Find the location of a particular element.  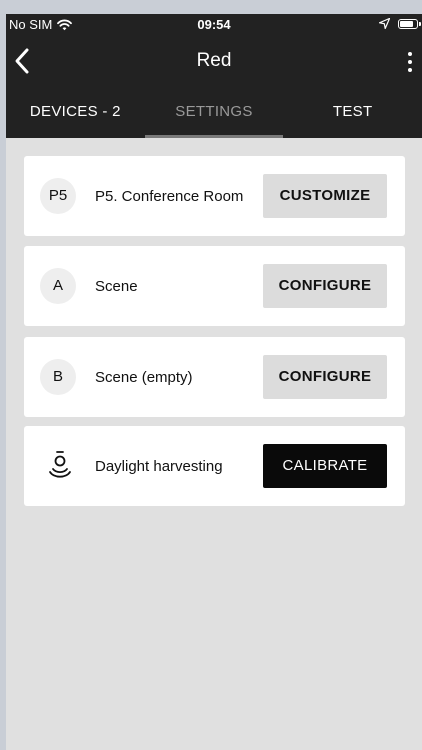

daylight-sensor-icon is located at coordinates (60, 464).